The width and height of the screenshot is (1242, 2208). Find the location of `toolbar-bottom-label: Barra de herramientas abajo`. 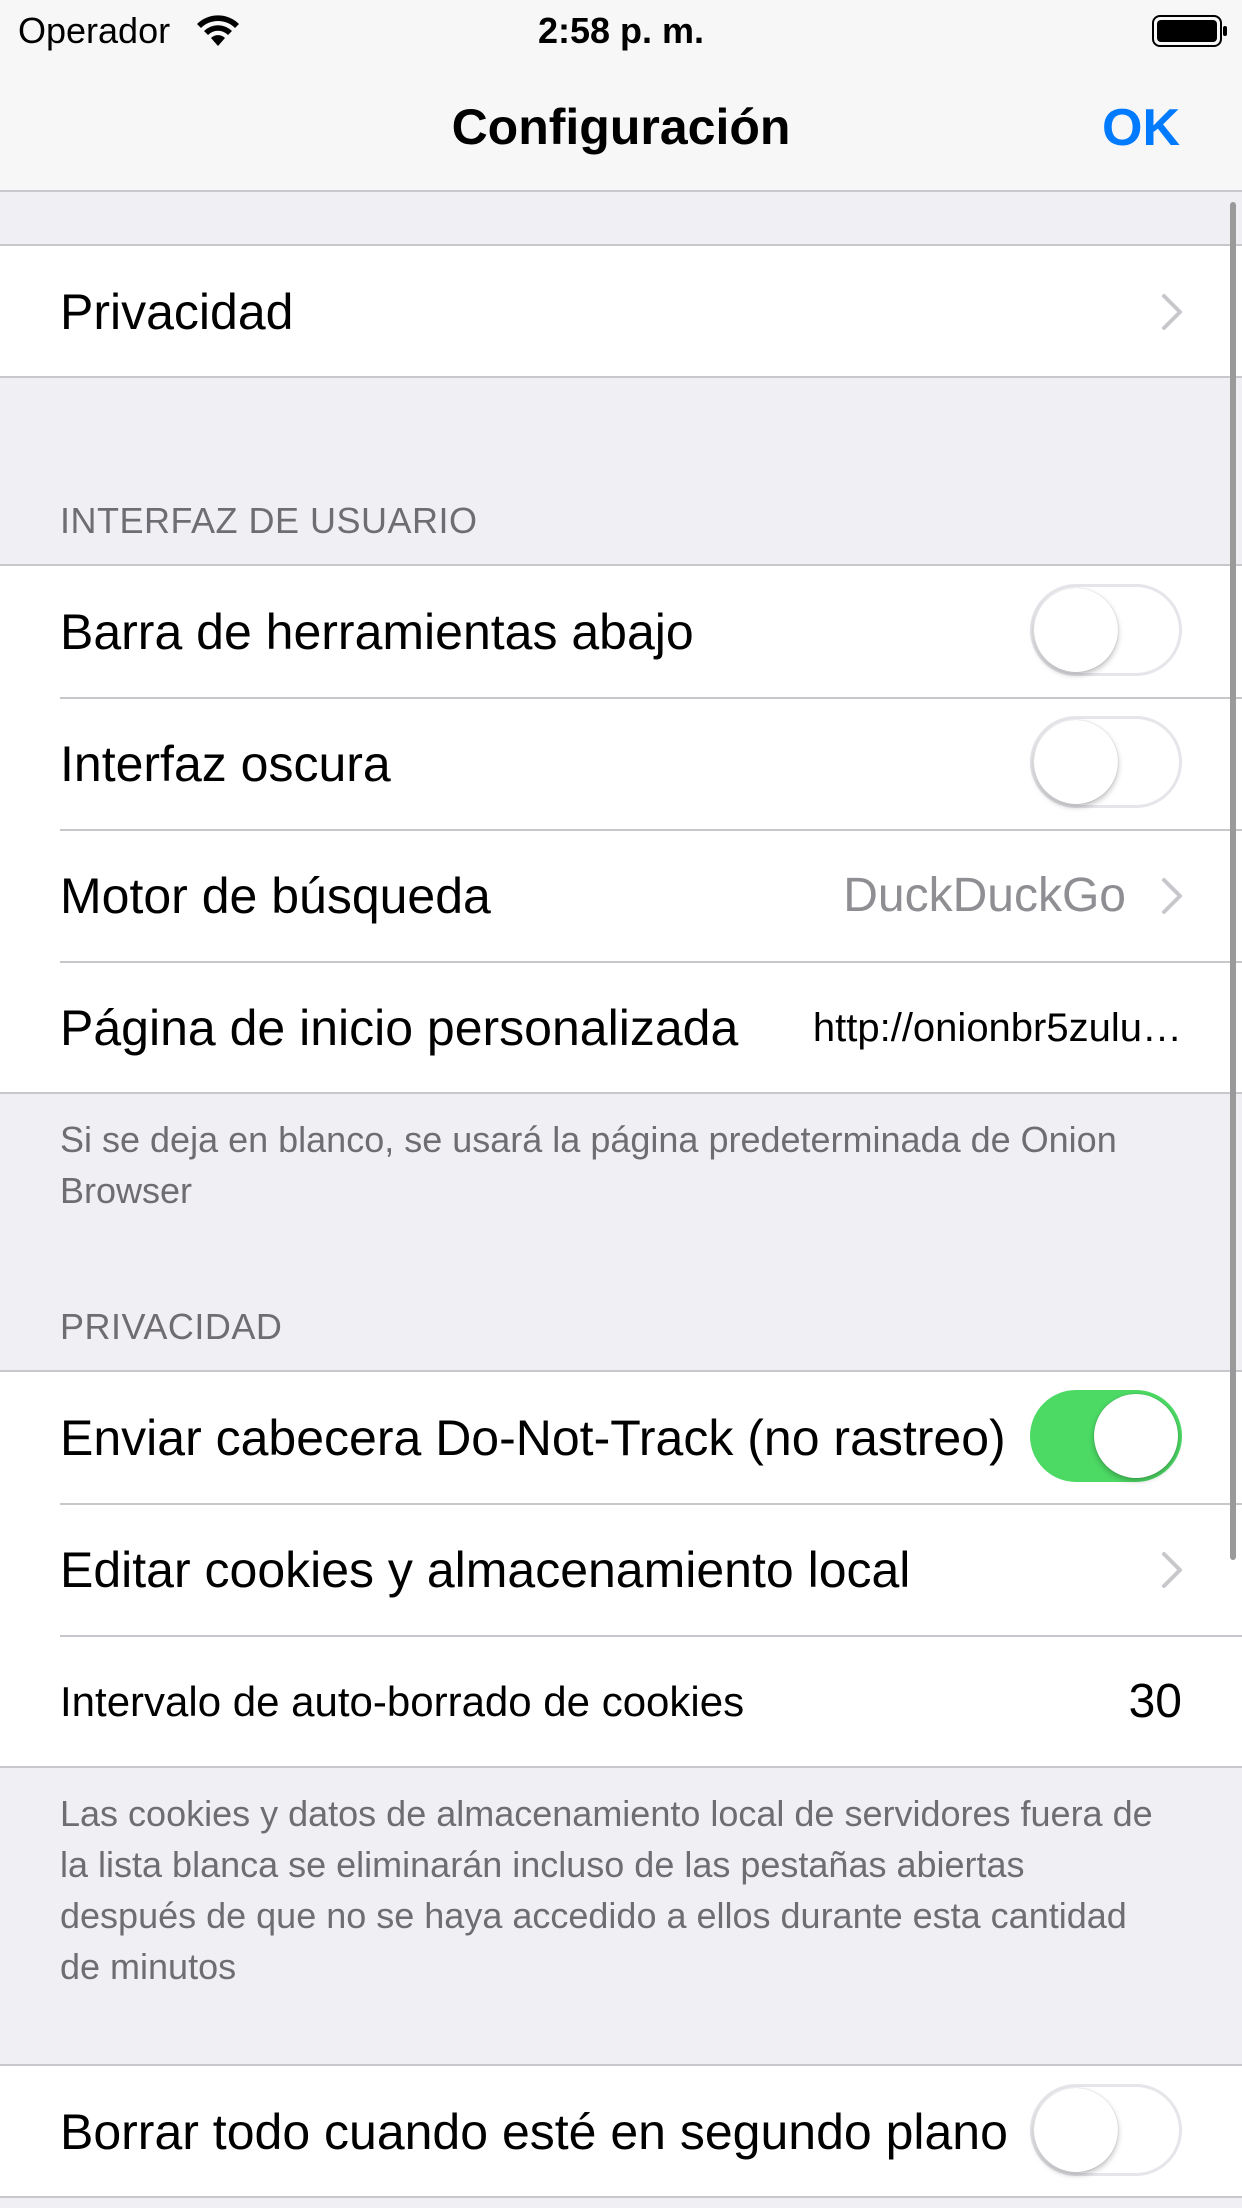

toolbar-bottom-label: Barra de herramientas abajo is located at coordinates (377, 632).